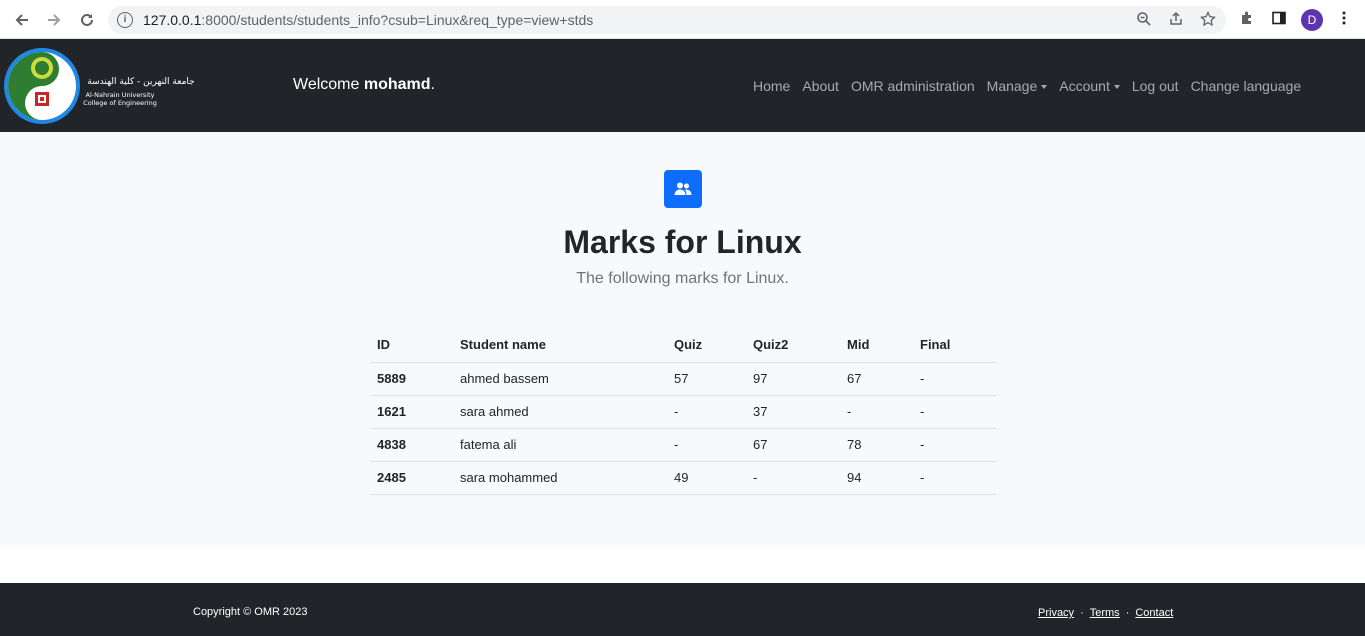 Image resolution: width=1365 pixels, height=636 pixels. I want to click on student-name-cell: fatema ali, so click(560, 445).